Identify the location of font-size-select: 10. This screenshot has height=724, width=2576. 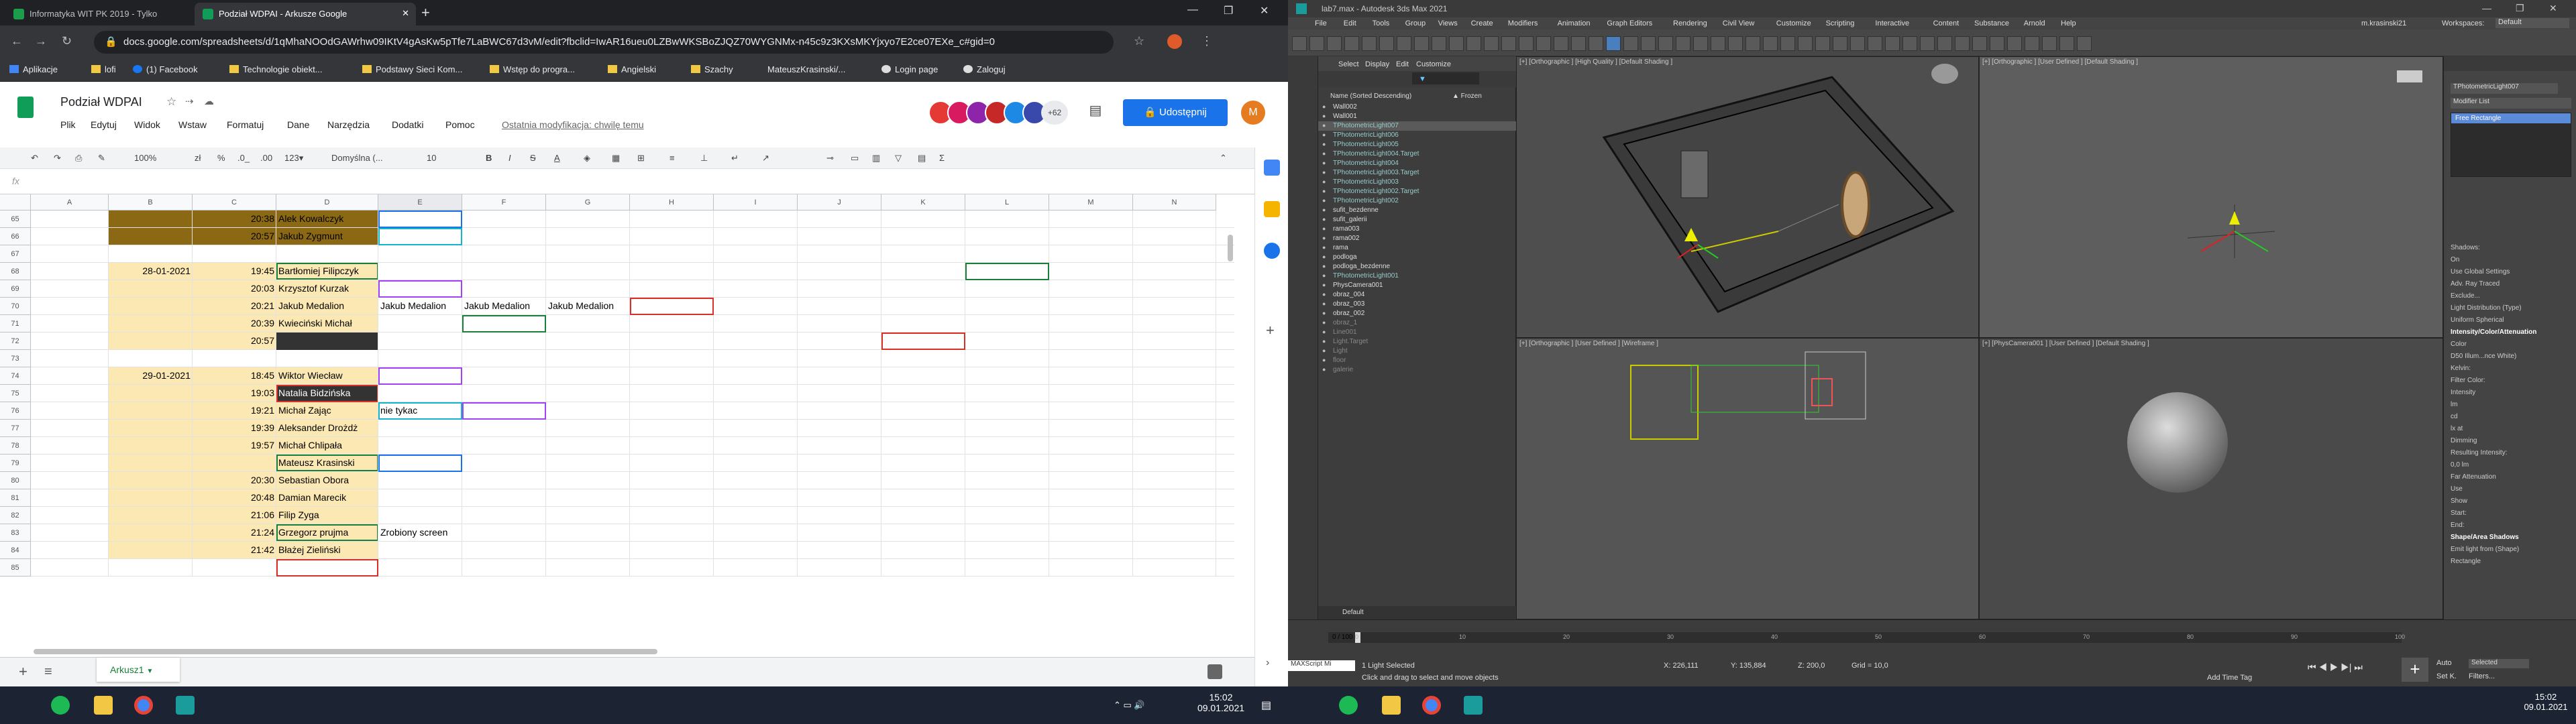
(431, 158).